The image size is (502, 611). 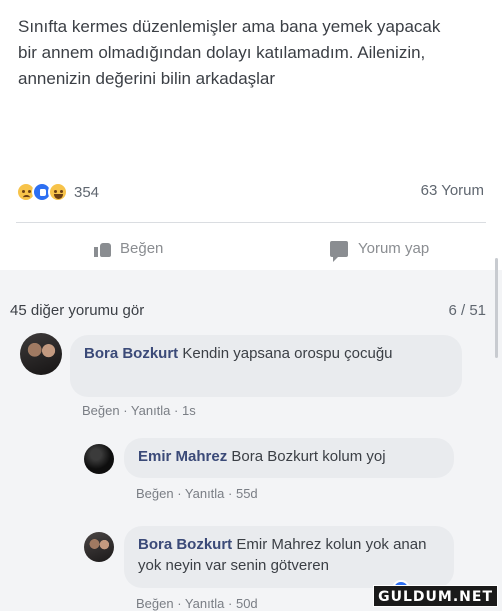 I want to click on comment-actions: Beğen · Yanıtla · 50d, so click(x=197, y=603).